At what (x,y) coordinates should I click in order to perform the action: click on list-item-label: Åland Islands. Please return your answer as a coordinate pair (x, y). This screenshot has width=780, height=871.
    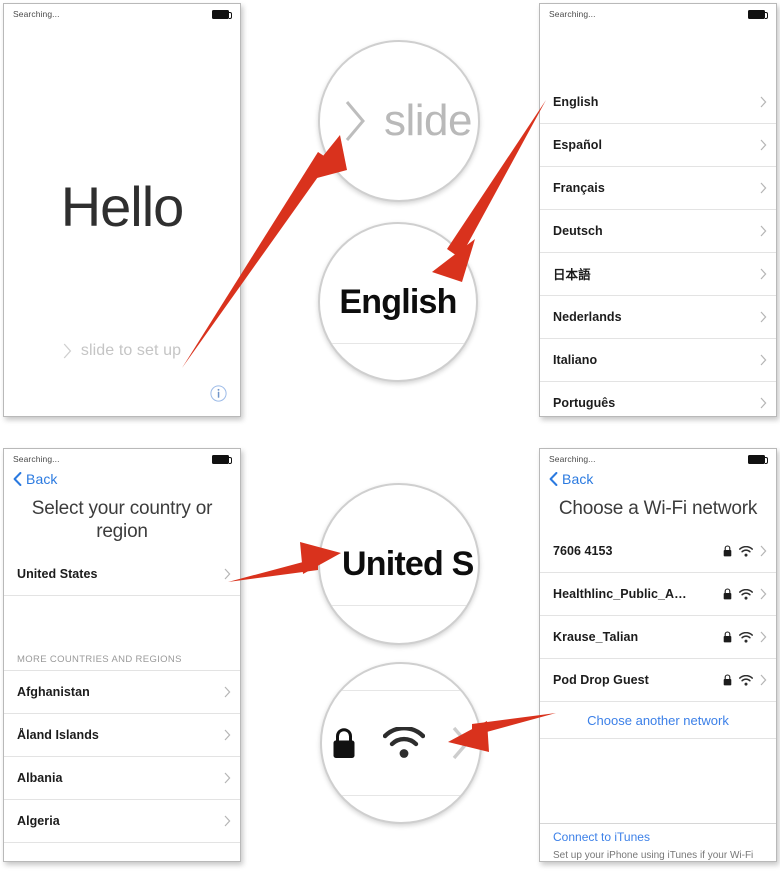
    Looking at the image, I should click on (58, 735).